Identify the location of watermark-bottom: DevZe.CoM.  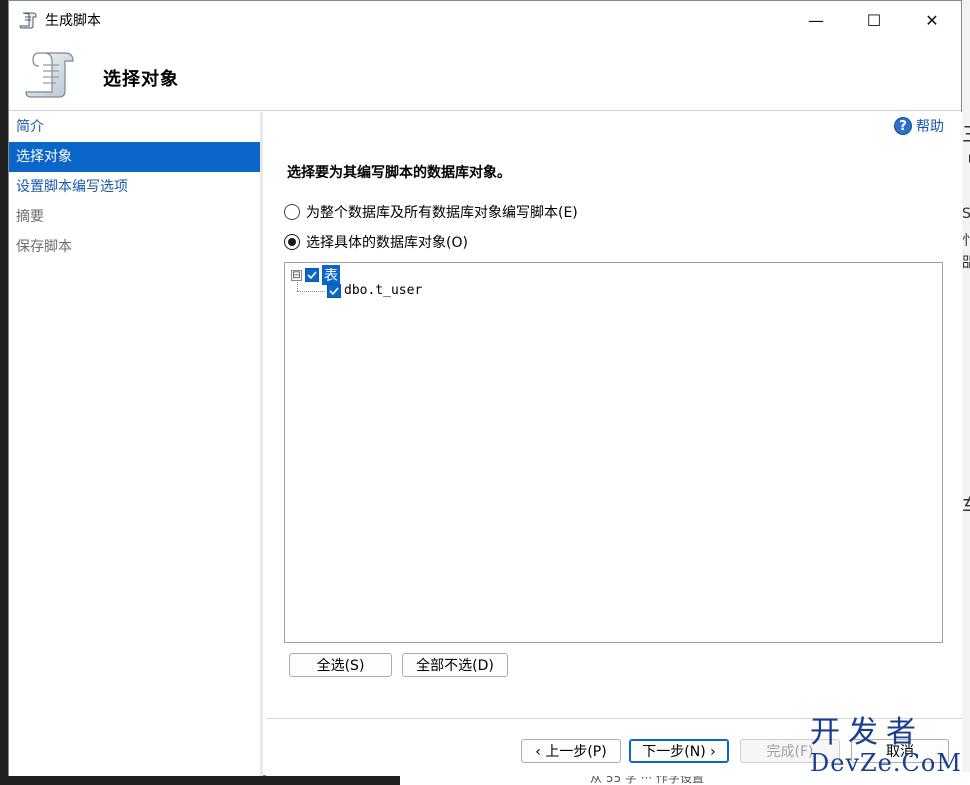
(886, 763).